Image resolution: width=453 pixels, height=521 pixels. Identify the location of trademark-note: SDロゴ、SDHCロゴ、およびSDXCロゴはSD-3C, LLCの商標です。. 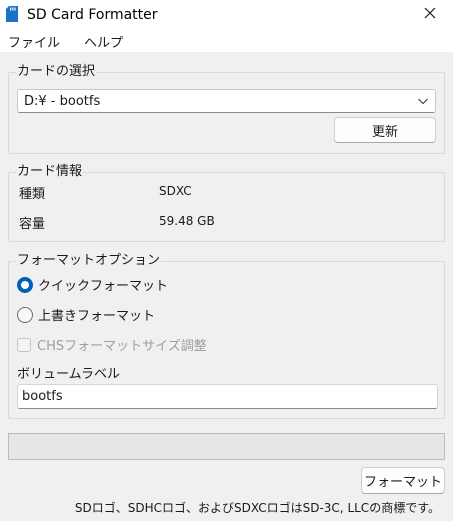
(257, 508).